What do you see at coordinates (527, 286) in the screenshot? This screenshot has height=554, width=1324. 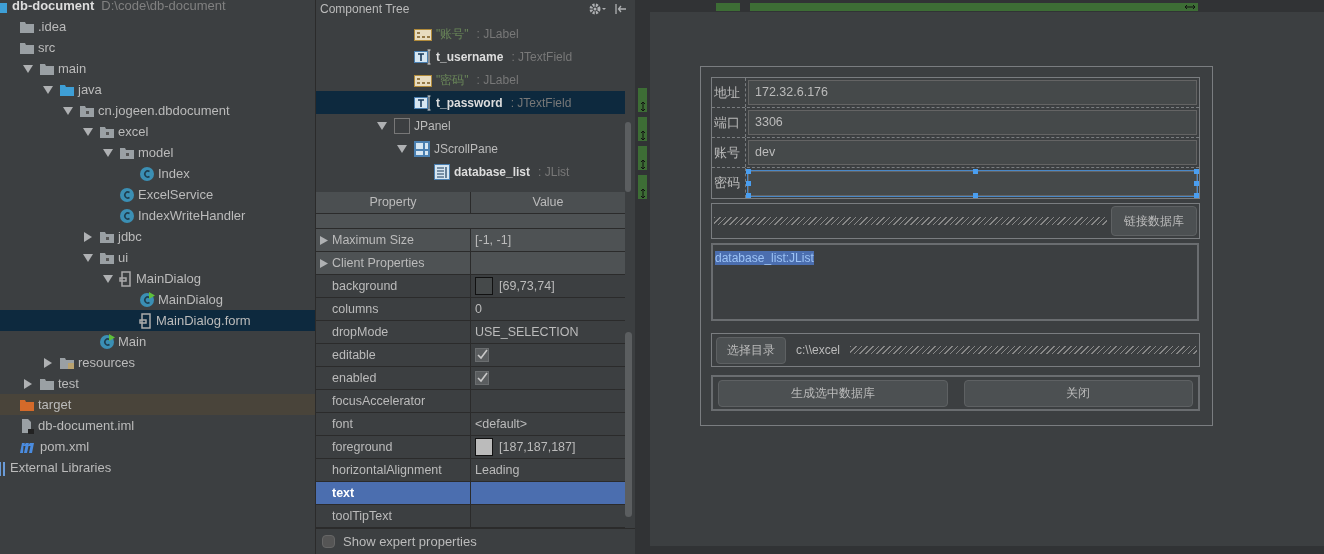 I see `property-value: [69,73,74]` at bounding box center [527, 286].